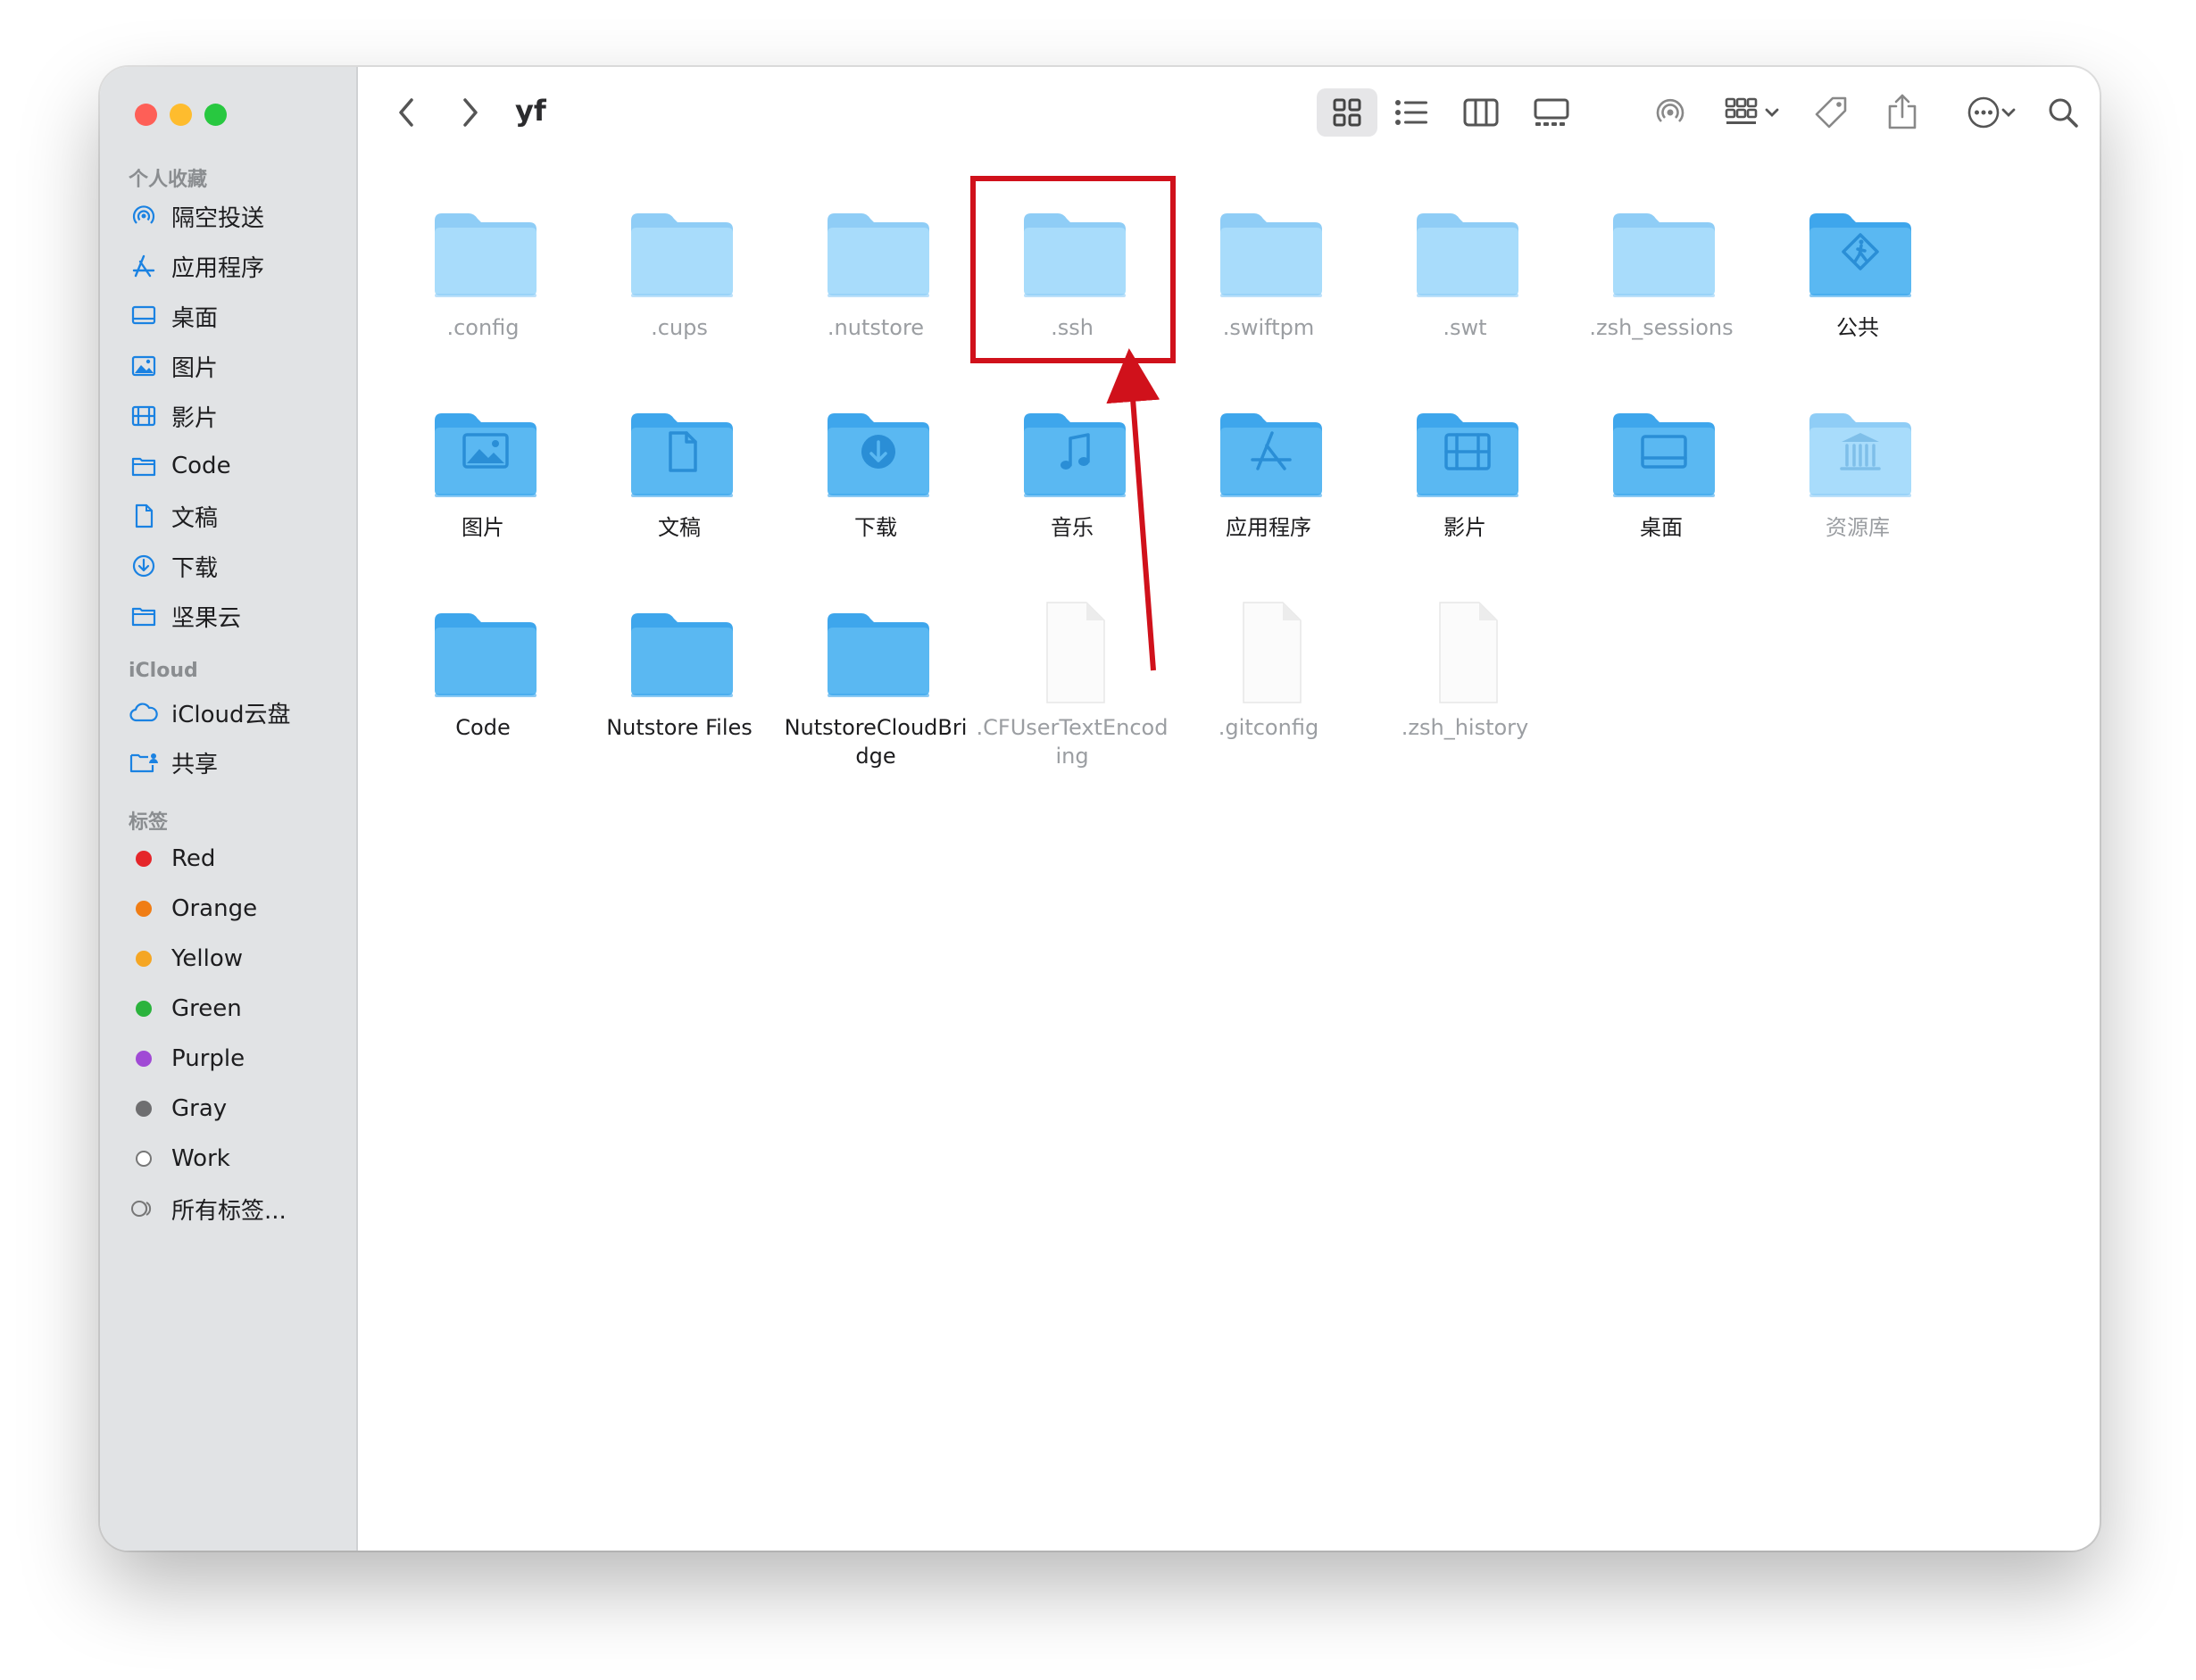  What do you see at coordinates (1133, 510) in the screenshot?
I see `annotation-arrow` at bounding box center [1133, 510].